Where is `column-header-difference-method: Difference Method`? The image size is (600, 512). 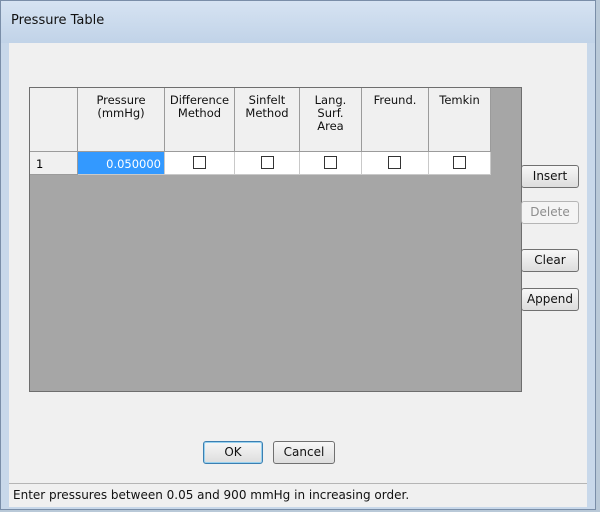
column-header-difference-method: Difference Method is located at coordinates (200, 120).